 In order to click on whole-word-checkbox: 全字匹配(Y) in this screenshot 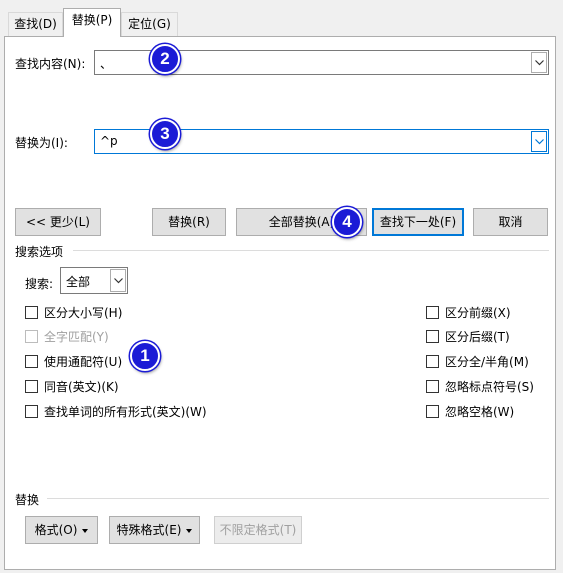, I will do `click(67, 336)`.